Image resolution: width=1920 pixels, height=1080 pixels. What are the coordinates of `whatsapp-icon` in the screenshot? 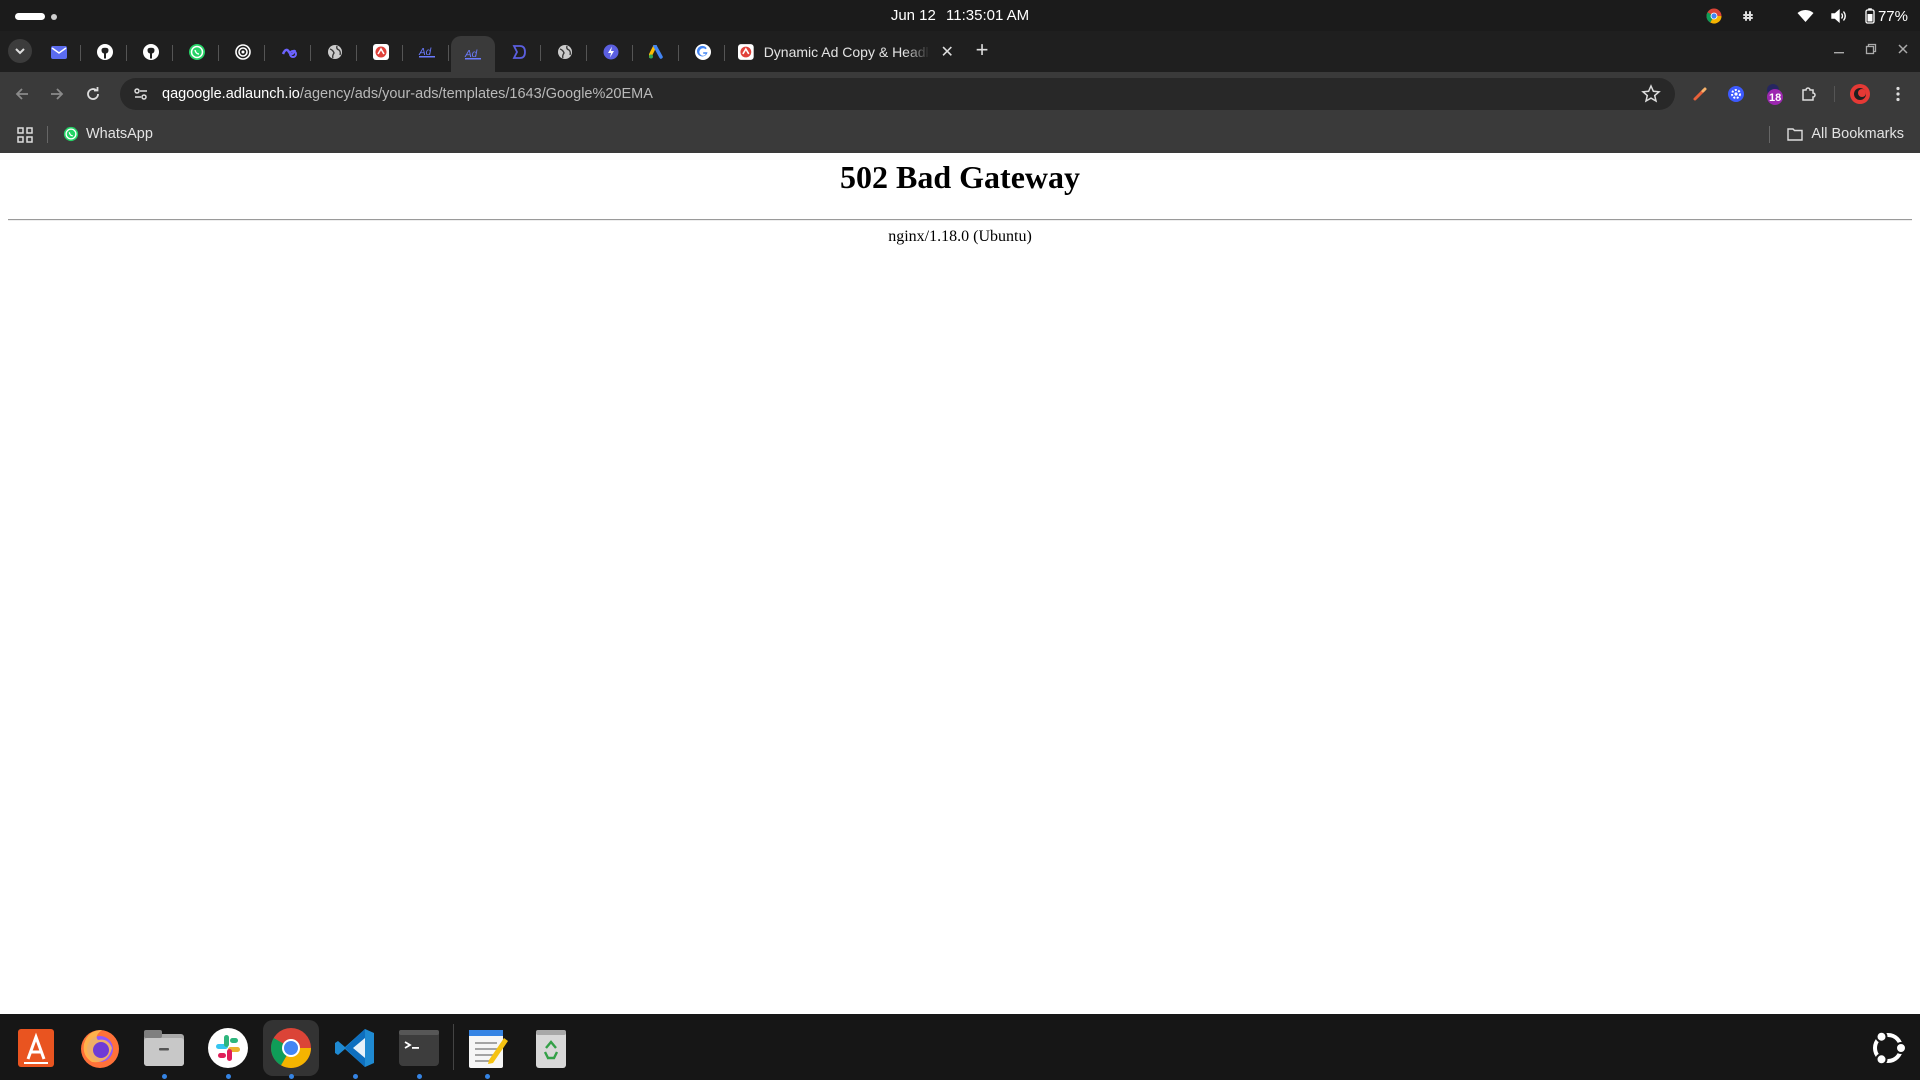 It's located at (197, 52).